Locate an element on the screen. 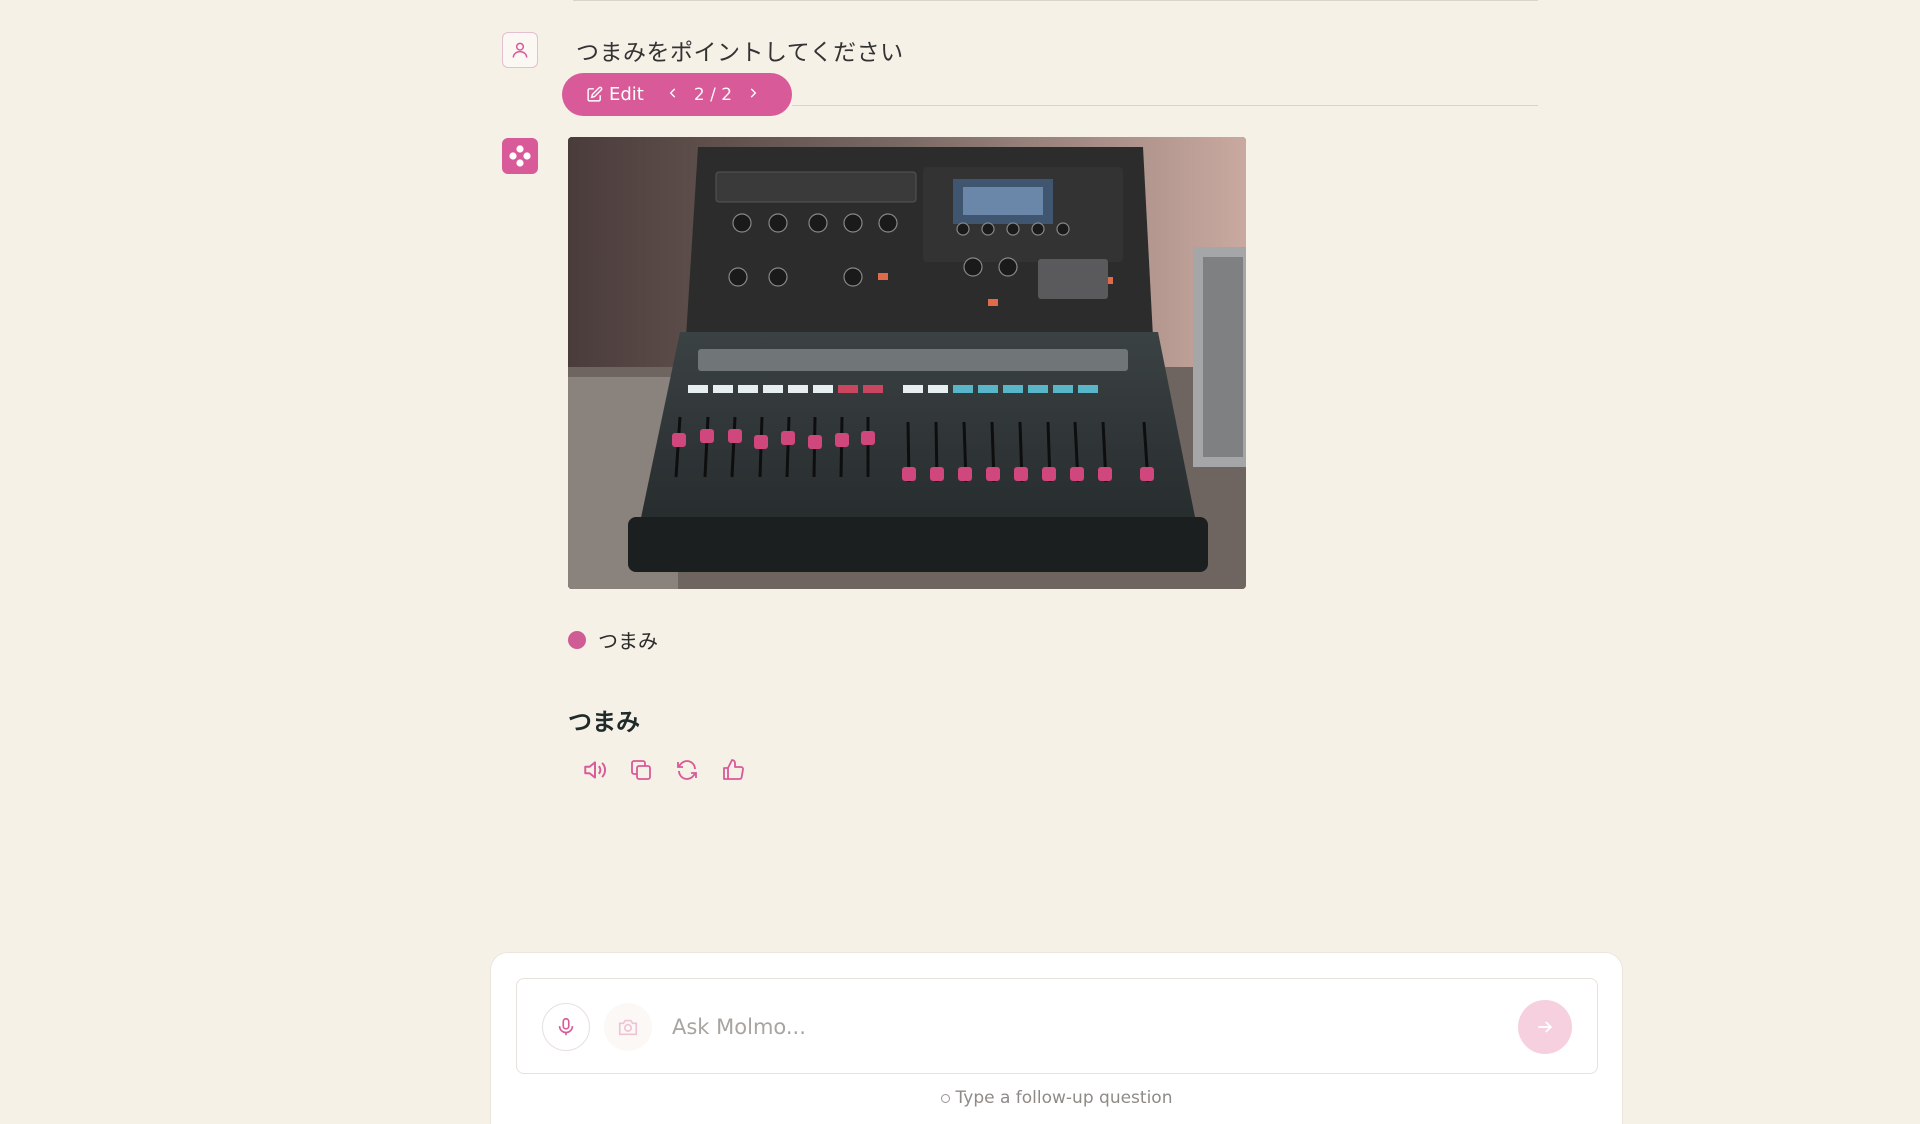 The image size is (1920, 1124). version-counter: 2 / 2 is located at coordinates (713, 94).